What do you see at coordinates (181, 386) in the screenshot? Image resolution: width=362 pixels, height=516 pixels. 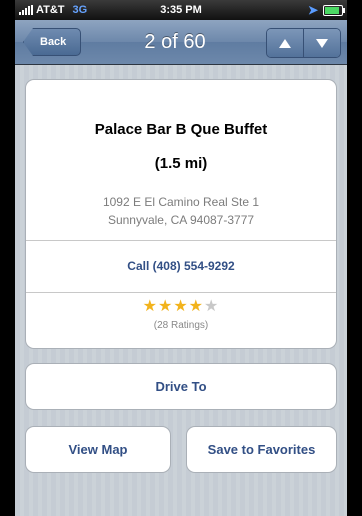 I see `drive-to-button: Drive To` at bounding box center [181, 386].